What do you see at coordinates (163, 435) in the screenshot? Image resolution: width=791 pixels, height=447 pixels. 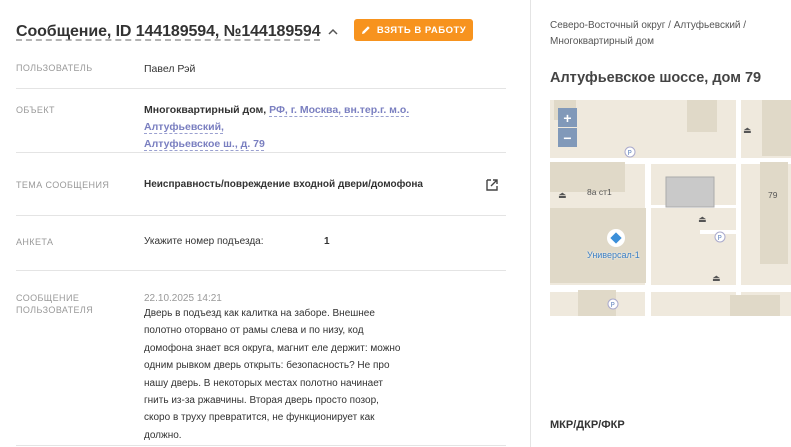 I see `message-line: должно.` at bounding box center [163, 435].